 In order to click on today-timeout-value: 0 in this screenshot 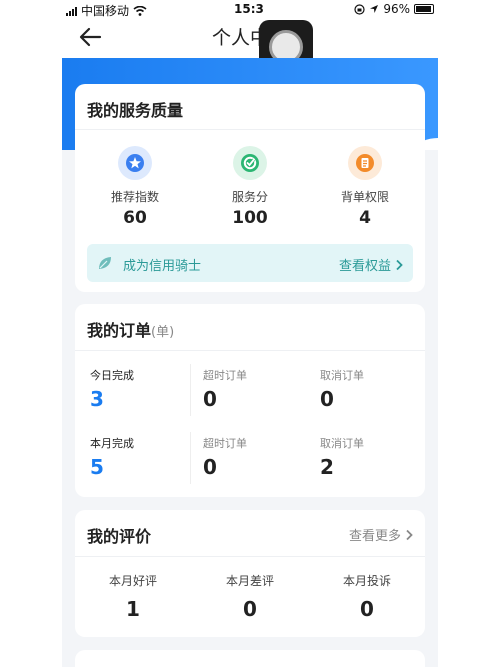, I will do `click(210, 399)`.